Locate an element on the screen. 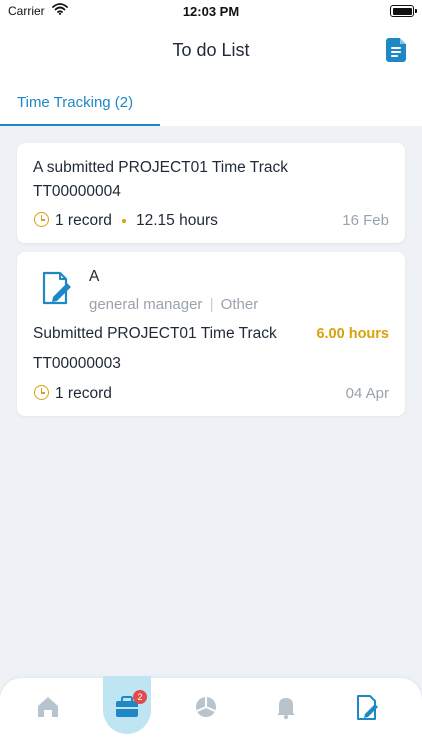 The height and width of the screenshot is (750, 422). home-icon is located at coordinates (48, 708).